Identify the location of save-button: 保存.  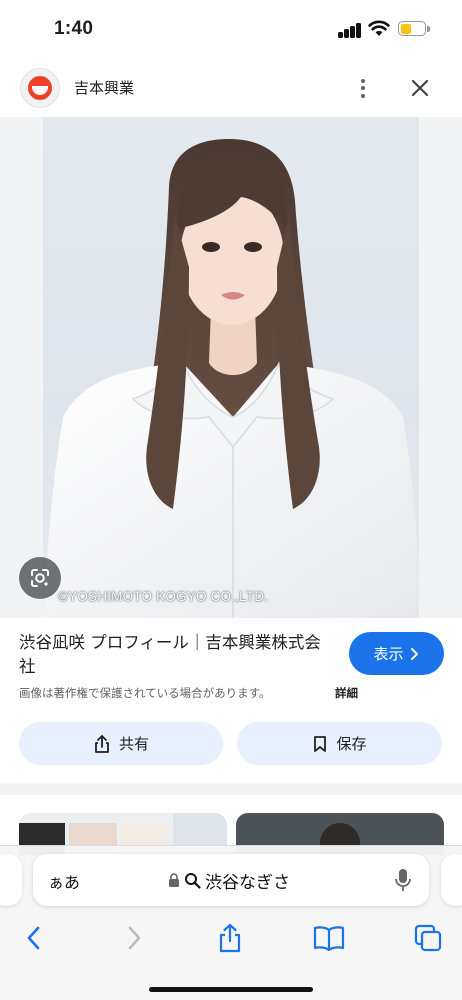
(339, 743).